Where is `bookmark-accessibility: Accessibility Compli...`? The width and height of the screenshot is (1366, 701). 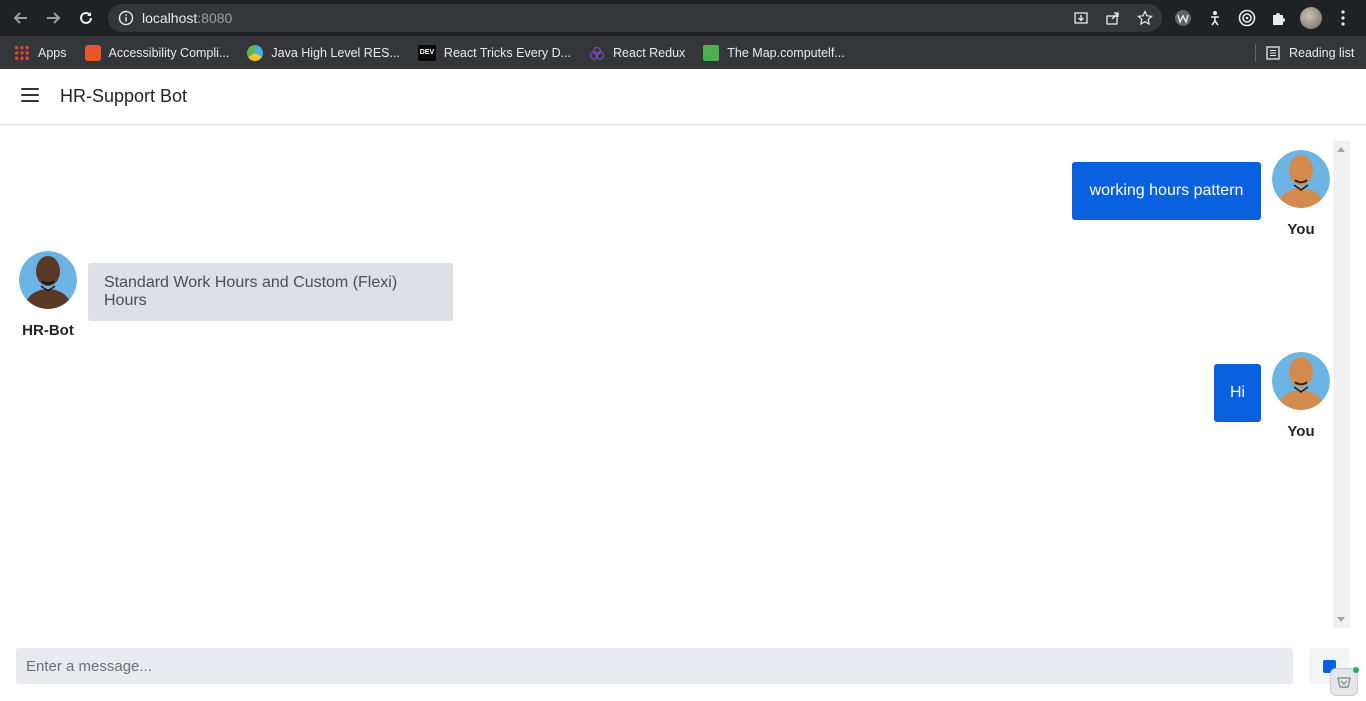 bookmark-accessibility: Accessibility Compli... is located at coordinates (157, 53).